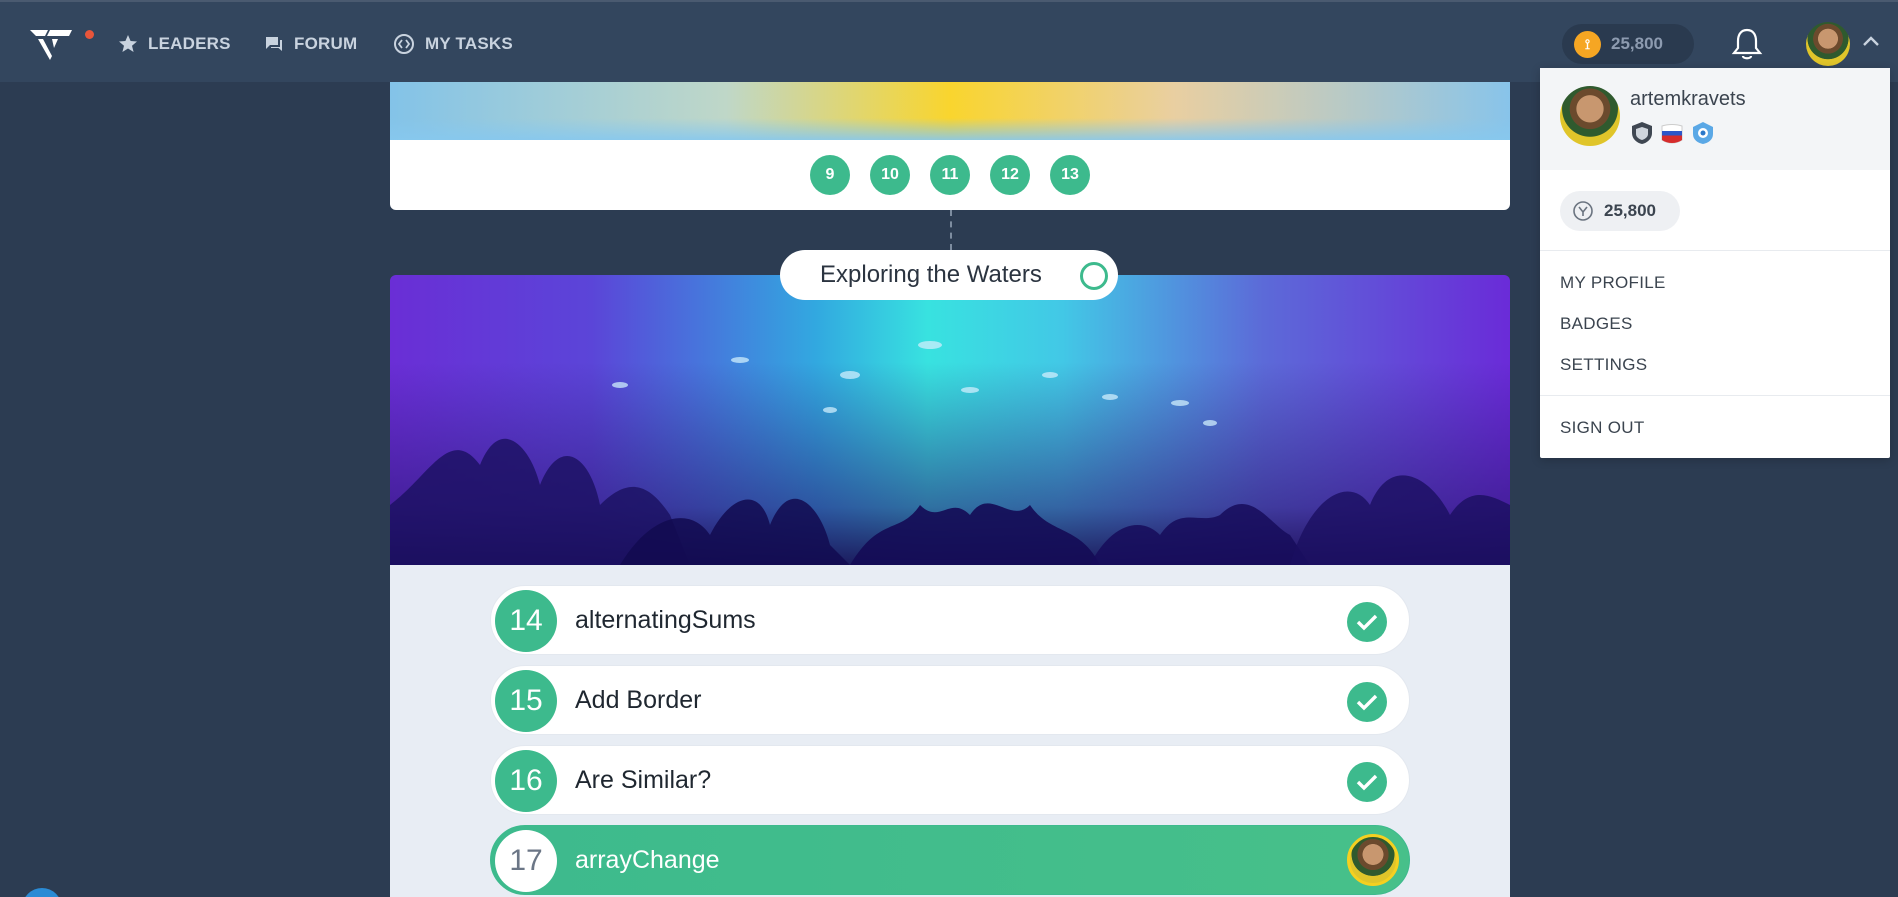 The width and height of the screenshot is (1898, 897). What do you see at coordinates (1630, 210) in the screenshot?
I see `dropdown-coins-value: 25,800` at bounding box center [1630, 210].